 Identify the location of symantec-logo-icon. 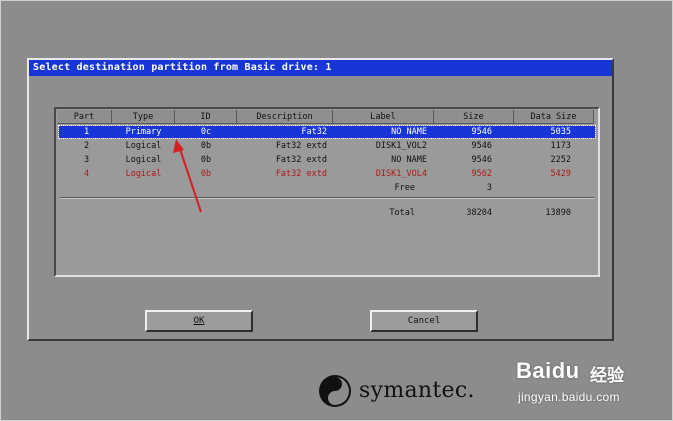
(335, 391).